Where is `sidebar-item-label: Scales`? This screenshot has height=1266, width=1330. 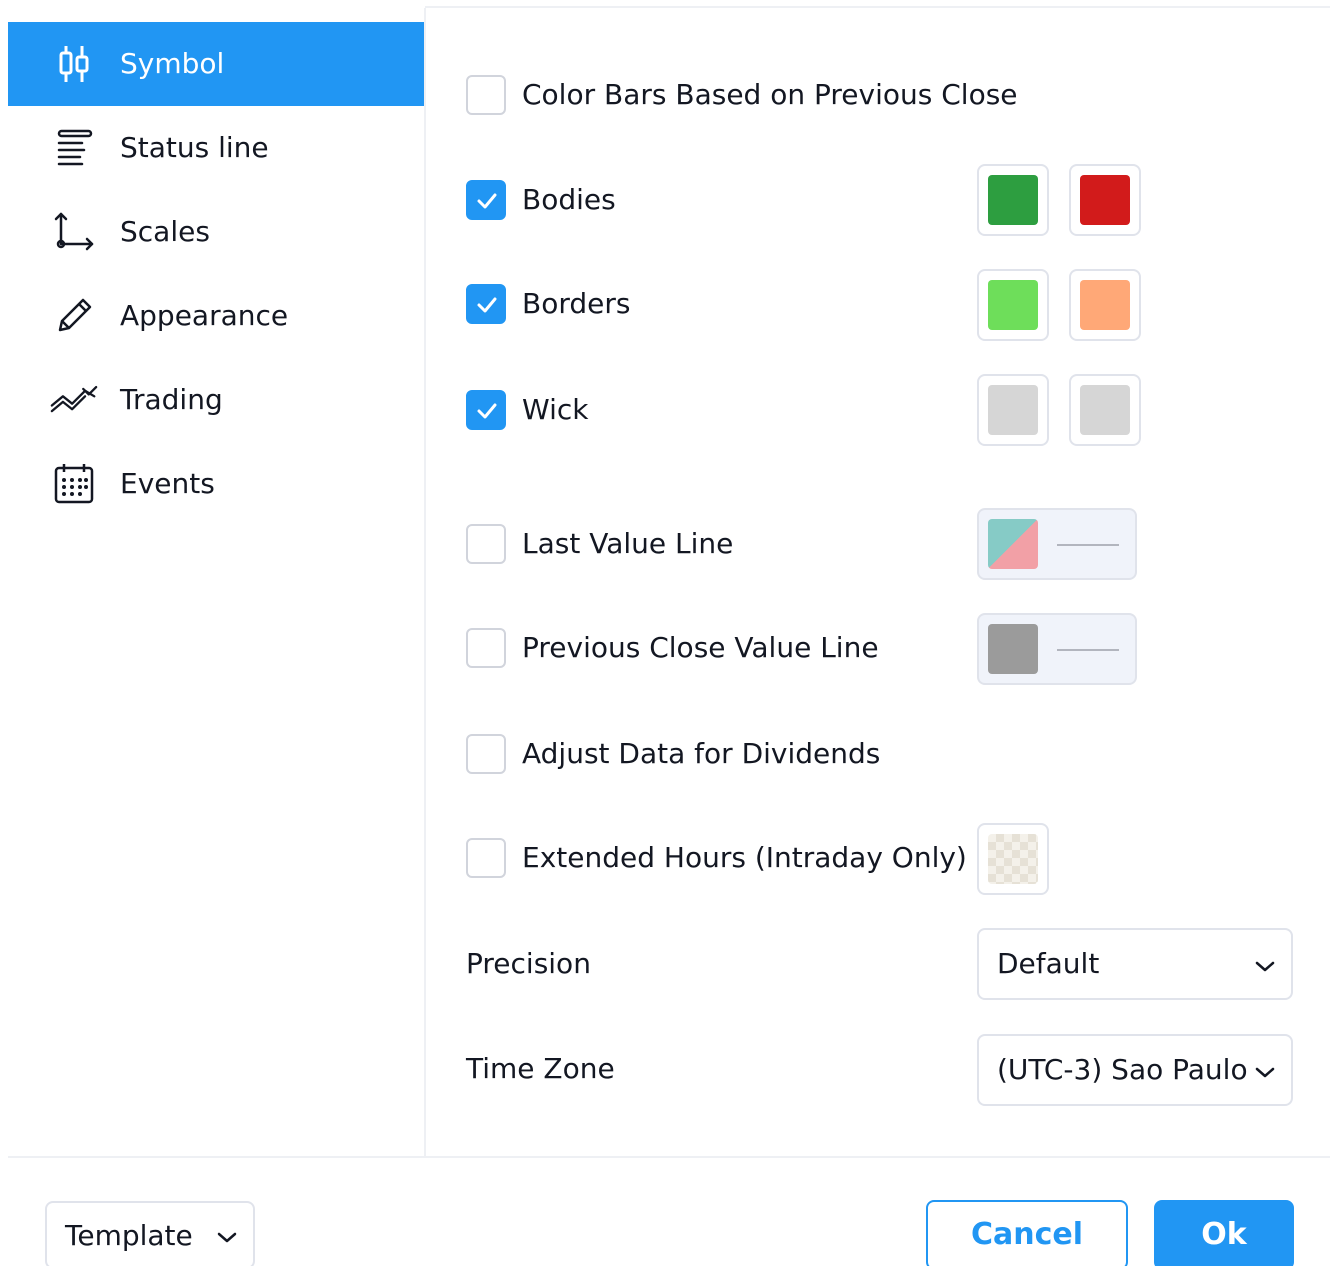 sidebar-item-label: Scales is located at coordinates (165, 231).